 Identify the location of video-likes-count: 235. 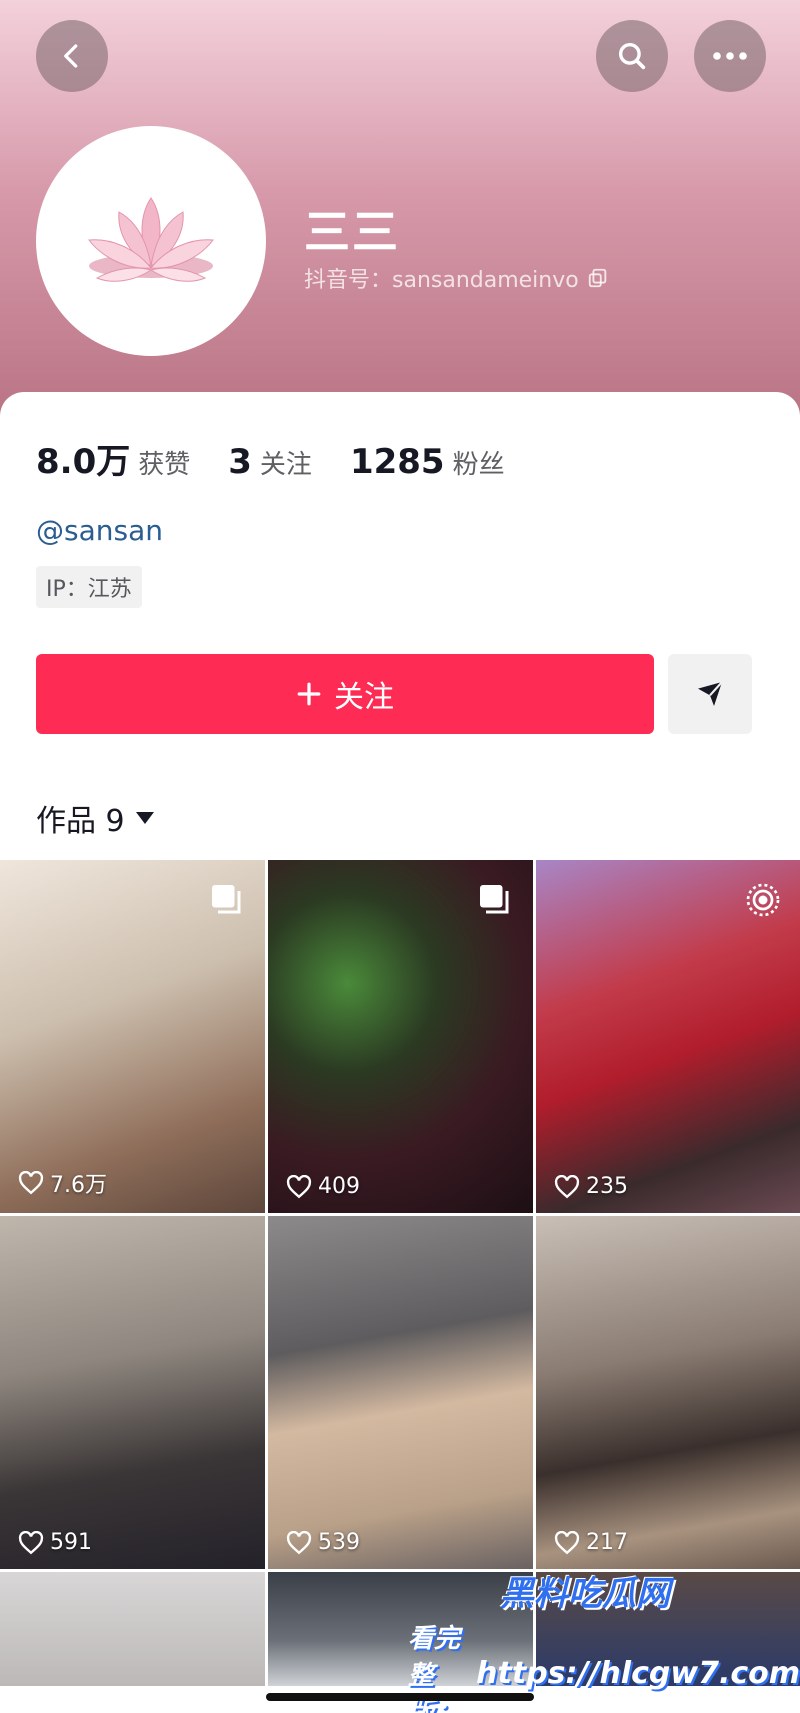
(607, 1186).